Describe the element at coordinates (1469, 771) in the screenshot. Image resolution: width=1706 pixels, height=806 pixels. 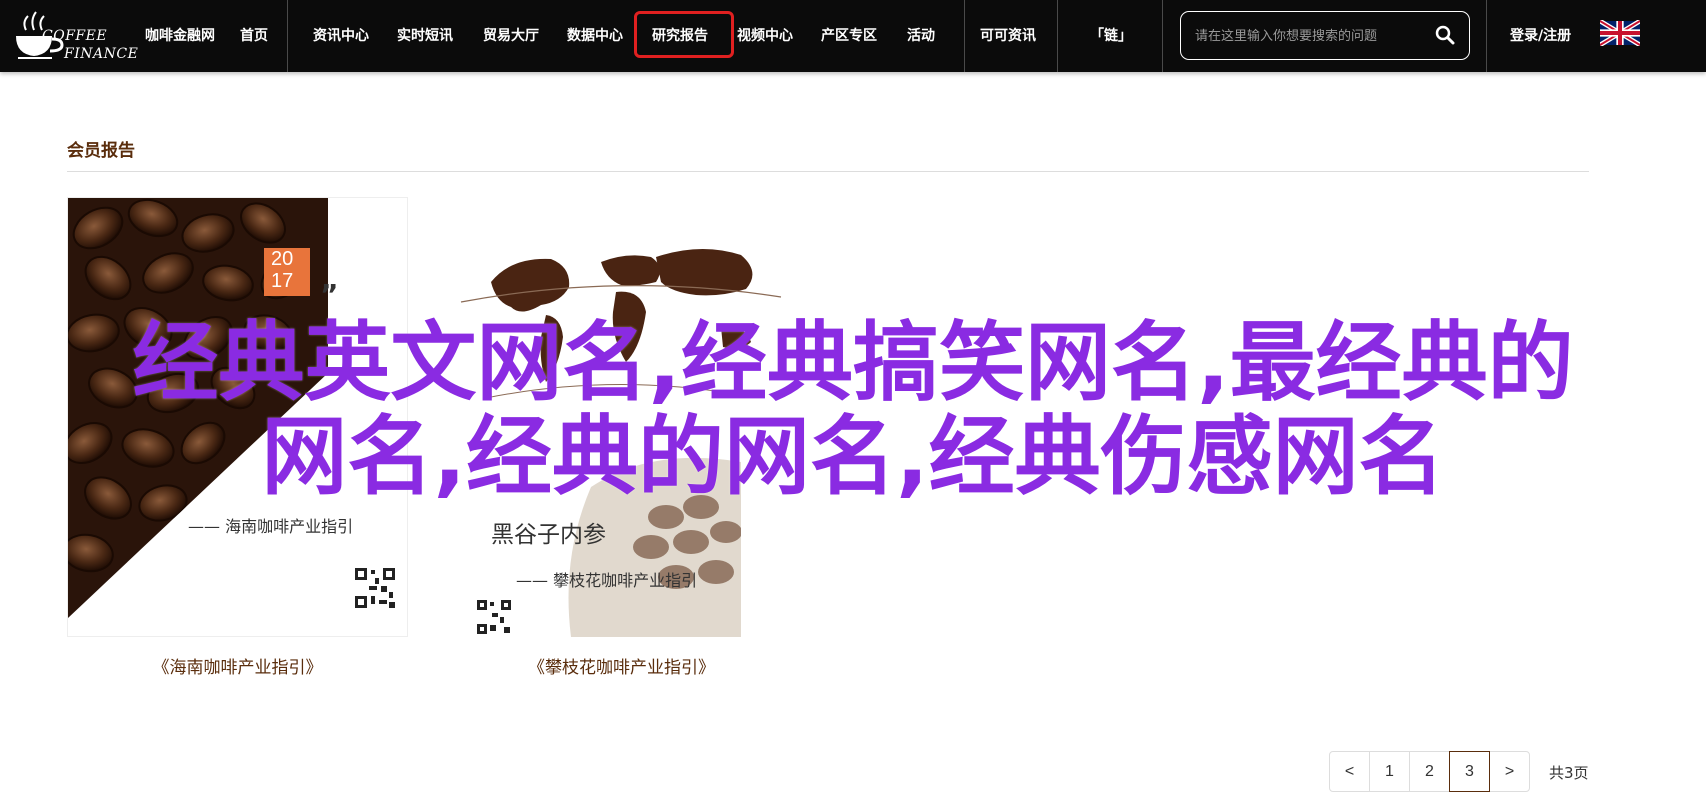
I see `page-button-3-current: 3` at that location.